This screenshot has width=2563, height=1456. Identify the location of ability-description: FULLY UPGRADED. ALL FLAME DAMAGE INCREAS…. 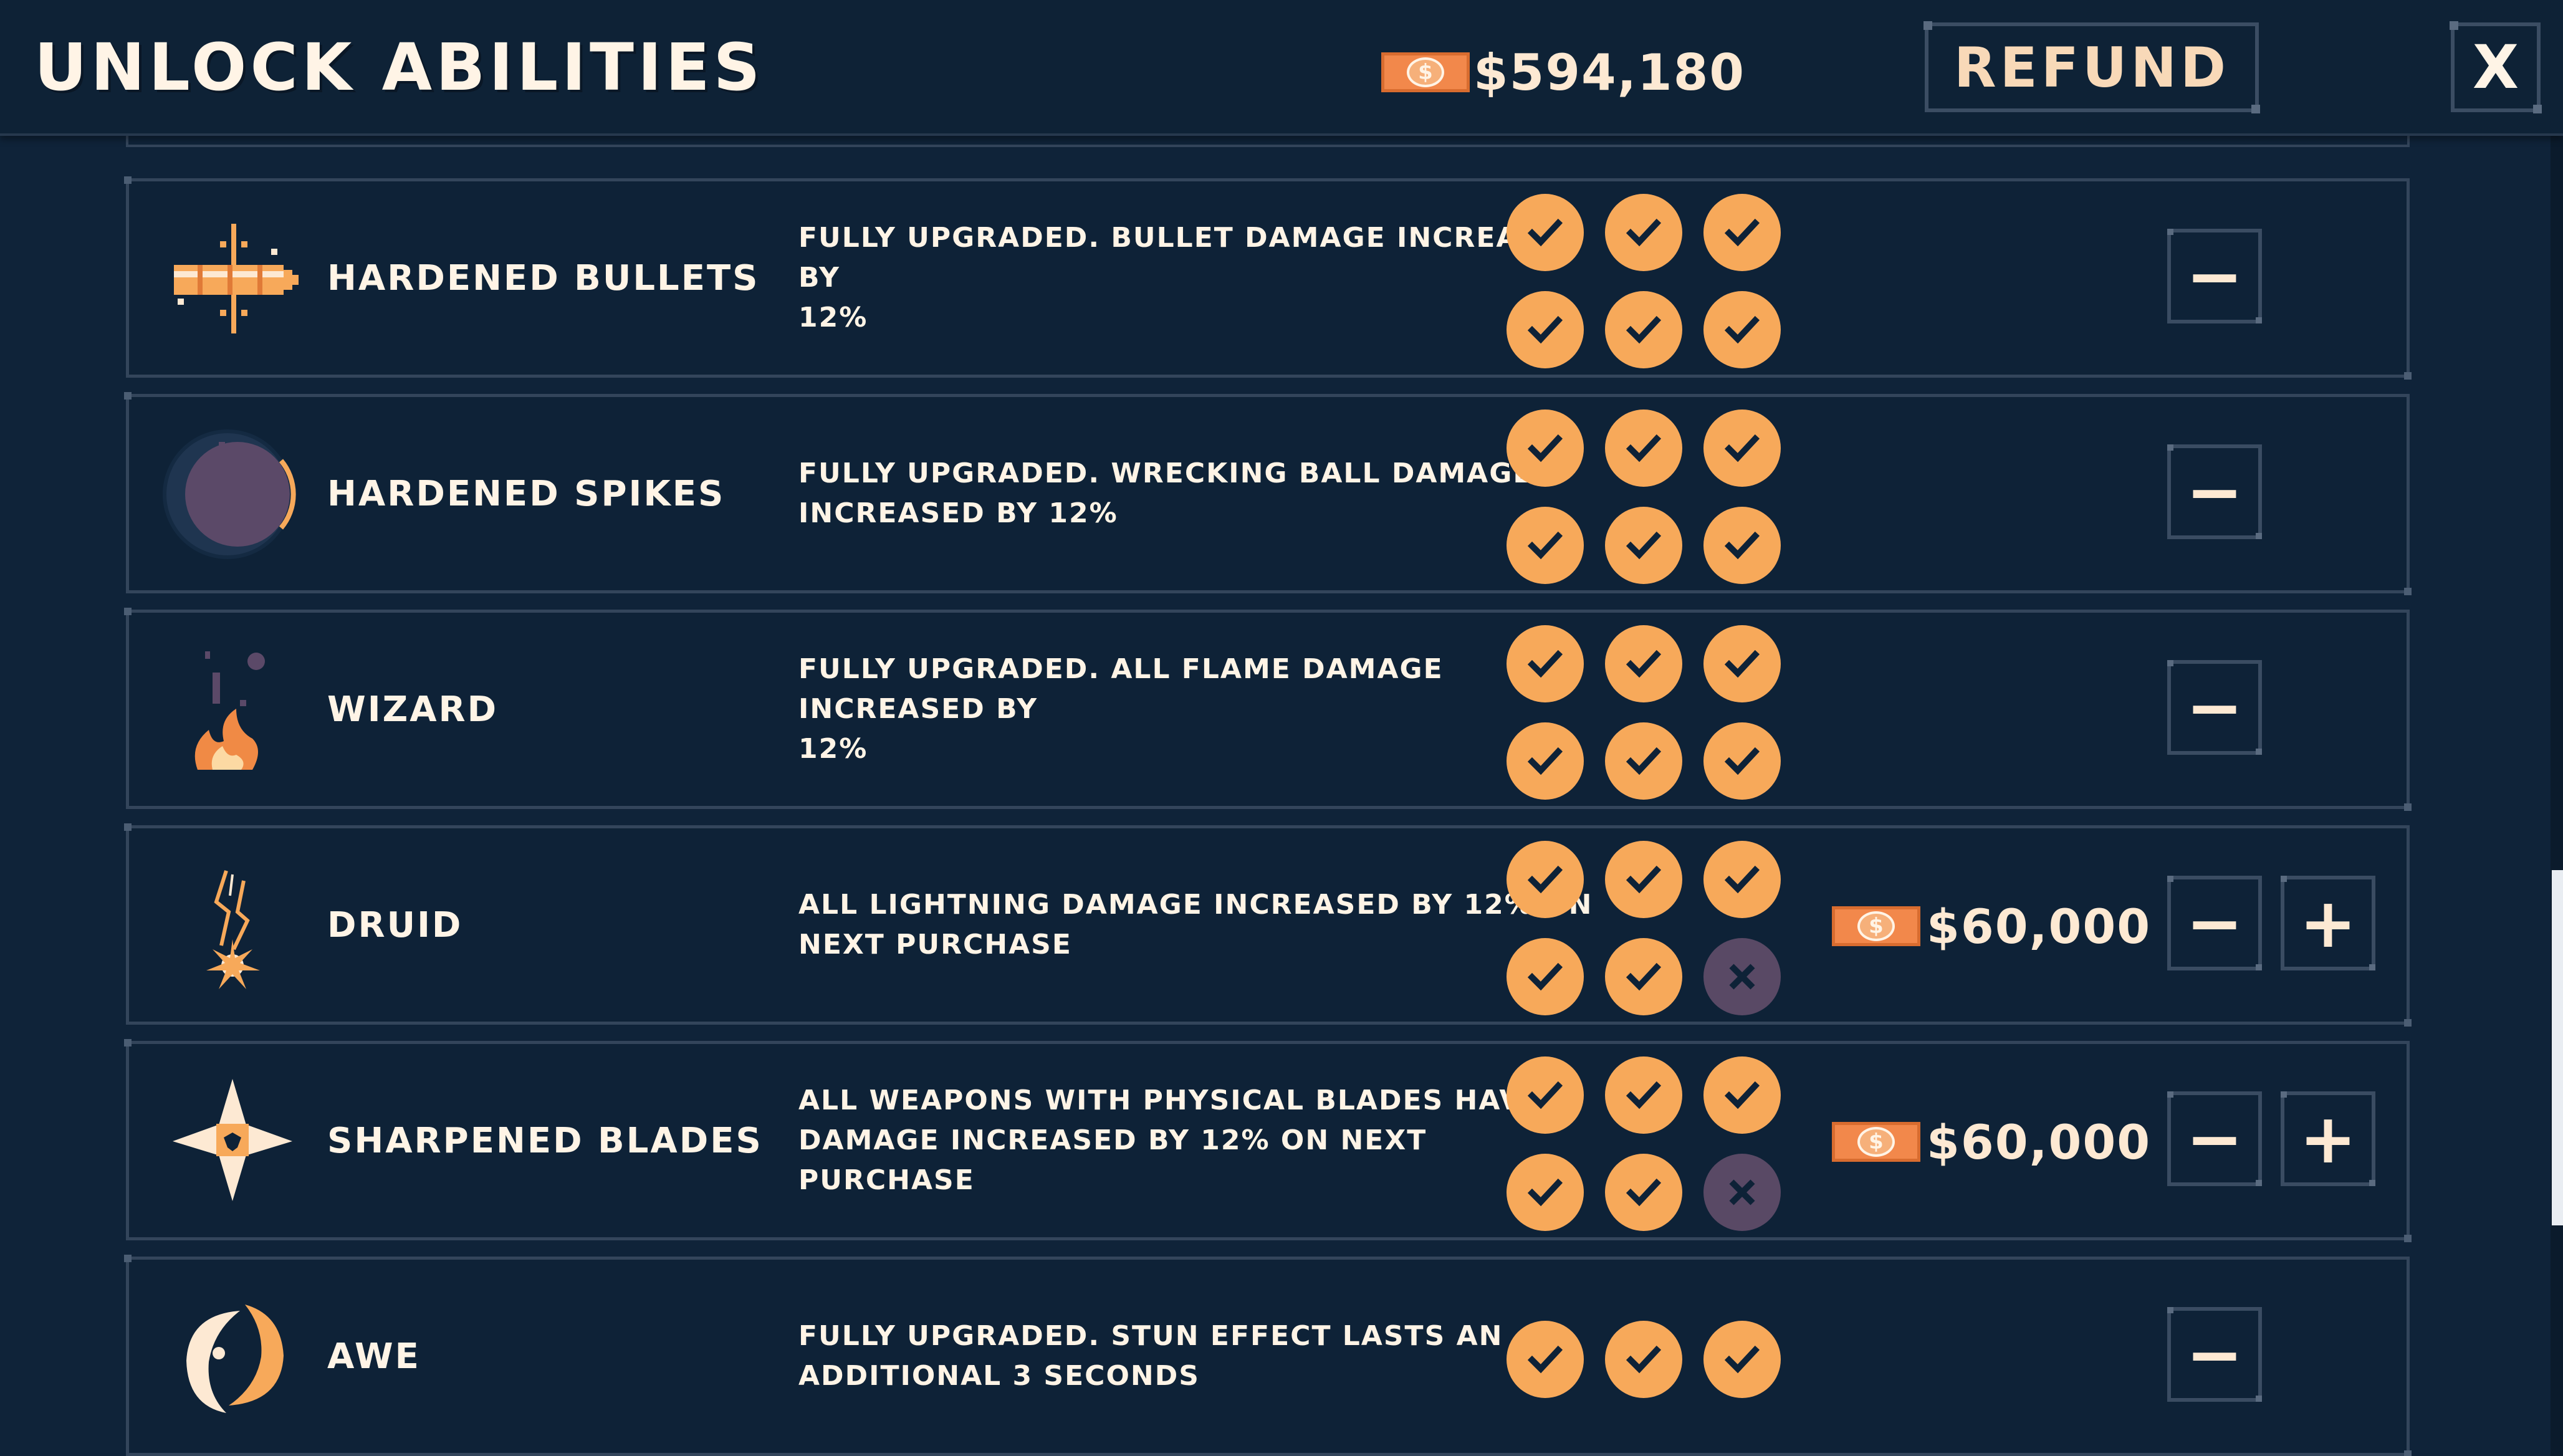
(1203, 710).